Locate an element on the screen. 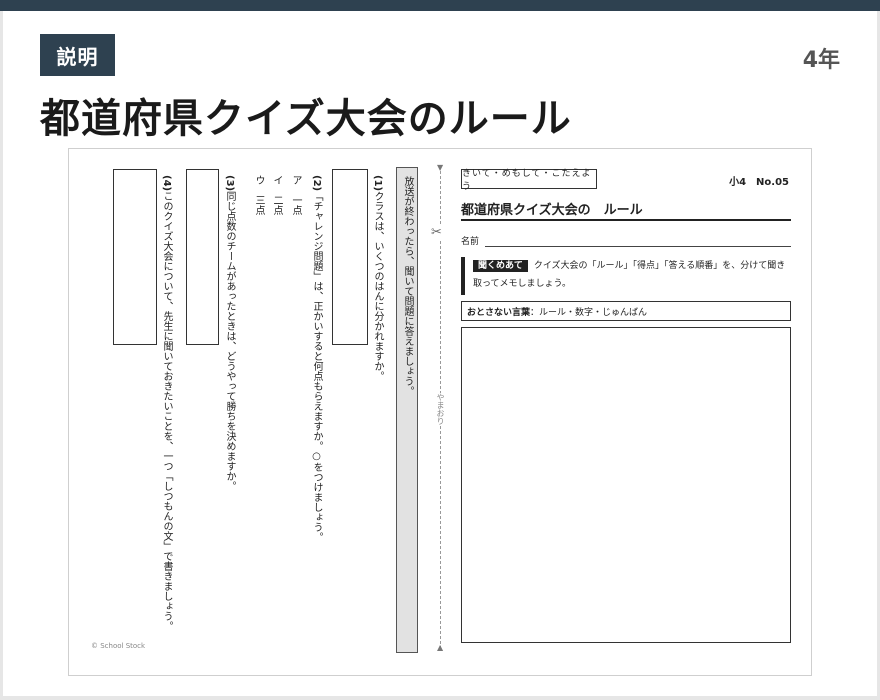 The width and height of the screenshot is (880, 700). name-field is located at coordinates (638, 246).